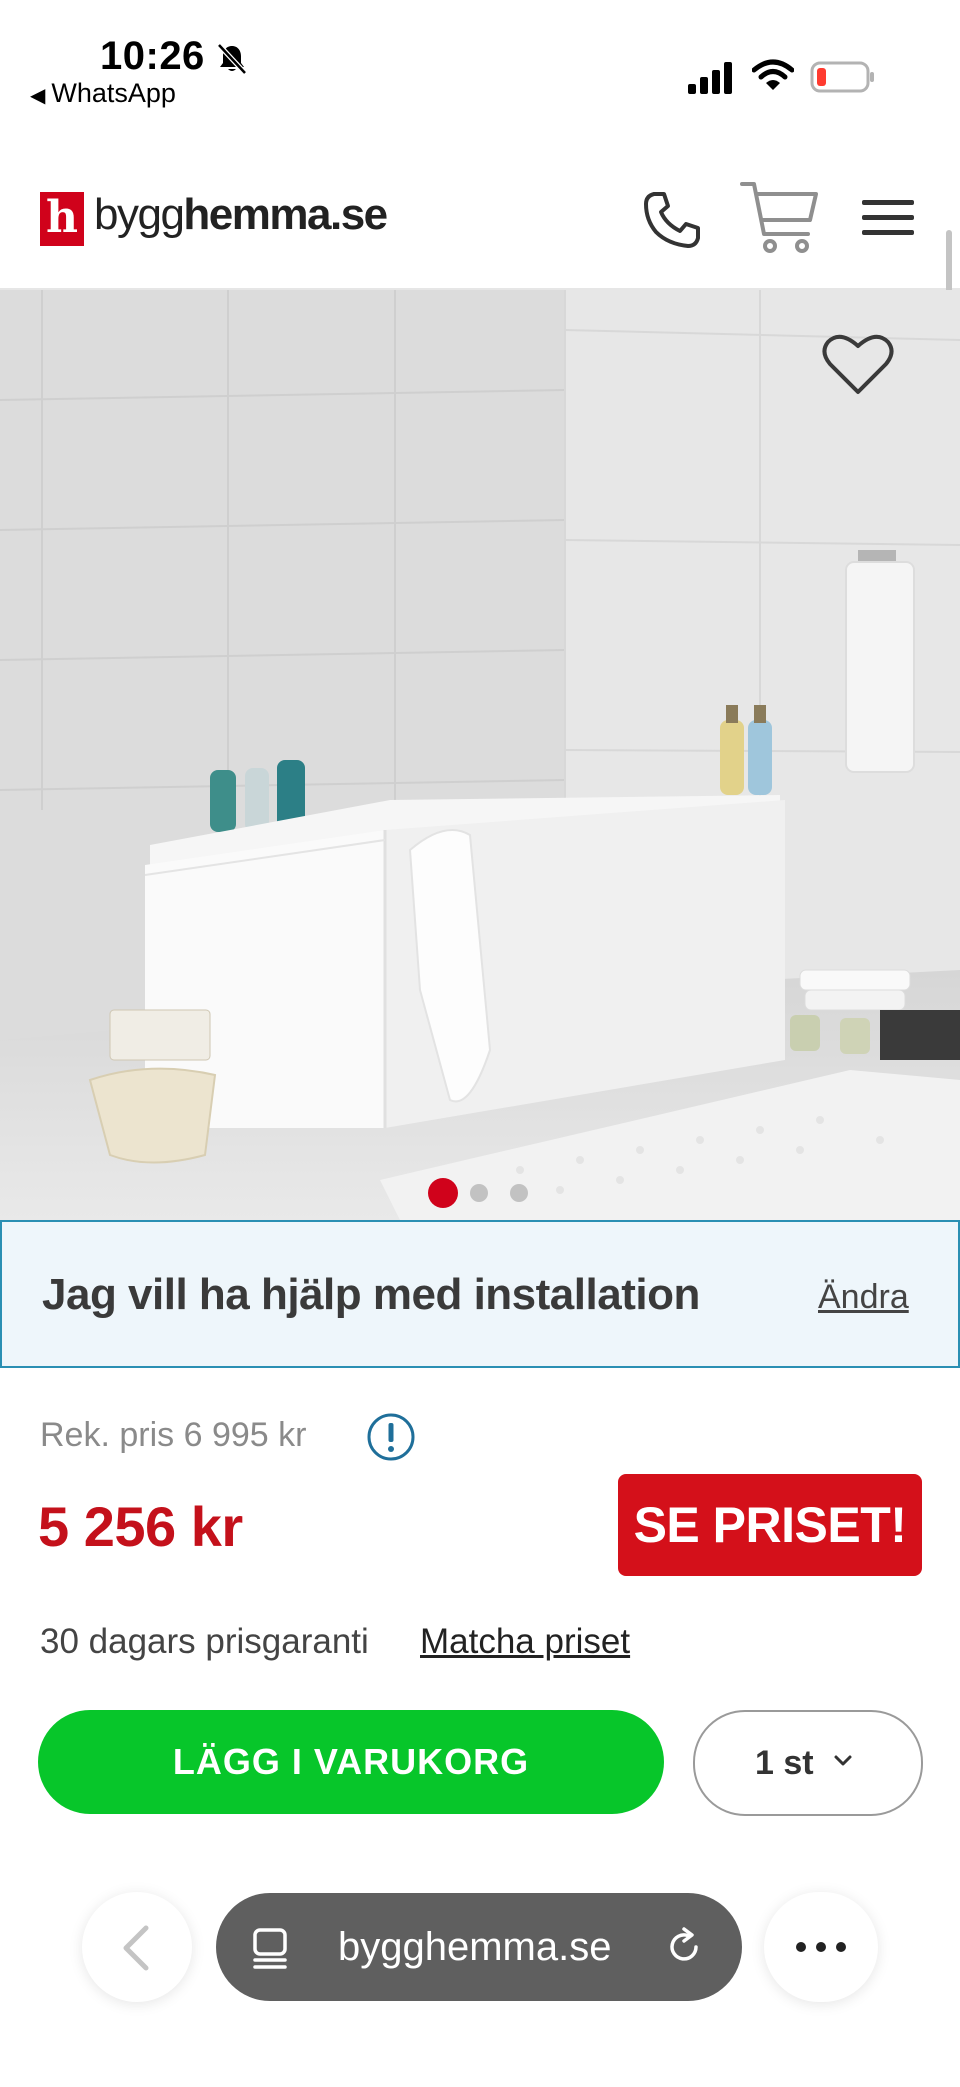 This screenshot has width=960, height=2087. I want to click on more-button, so click(821, 1947).